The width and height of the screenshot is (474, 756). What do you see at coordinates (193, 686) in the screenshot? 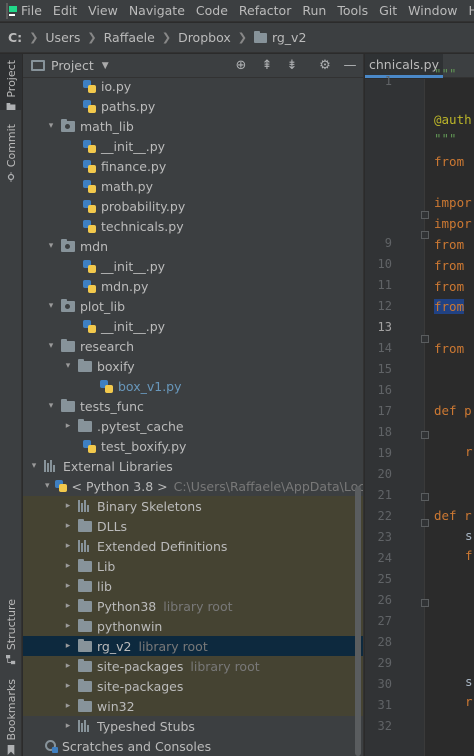
I see `tree-item: ▸ site-packages` at bounding box center [193, 686].